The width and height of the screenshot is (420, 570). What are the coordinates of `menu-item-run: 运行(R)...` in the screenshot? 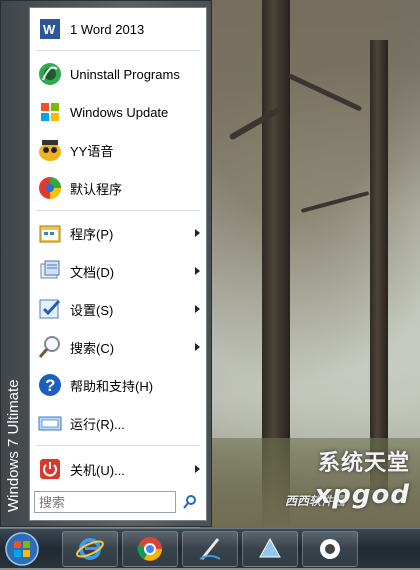 It's located at (118, 423).